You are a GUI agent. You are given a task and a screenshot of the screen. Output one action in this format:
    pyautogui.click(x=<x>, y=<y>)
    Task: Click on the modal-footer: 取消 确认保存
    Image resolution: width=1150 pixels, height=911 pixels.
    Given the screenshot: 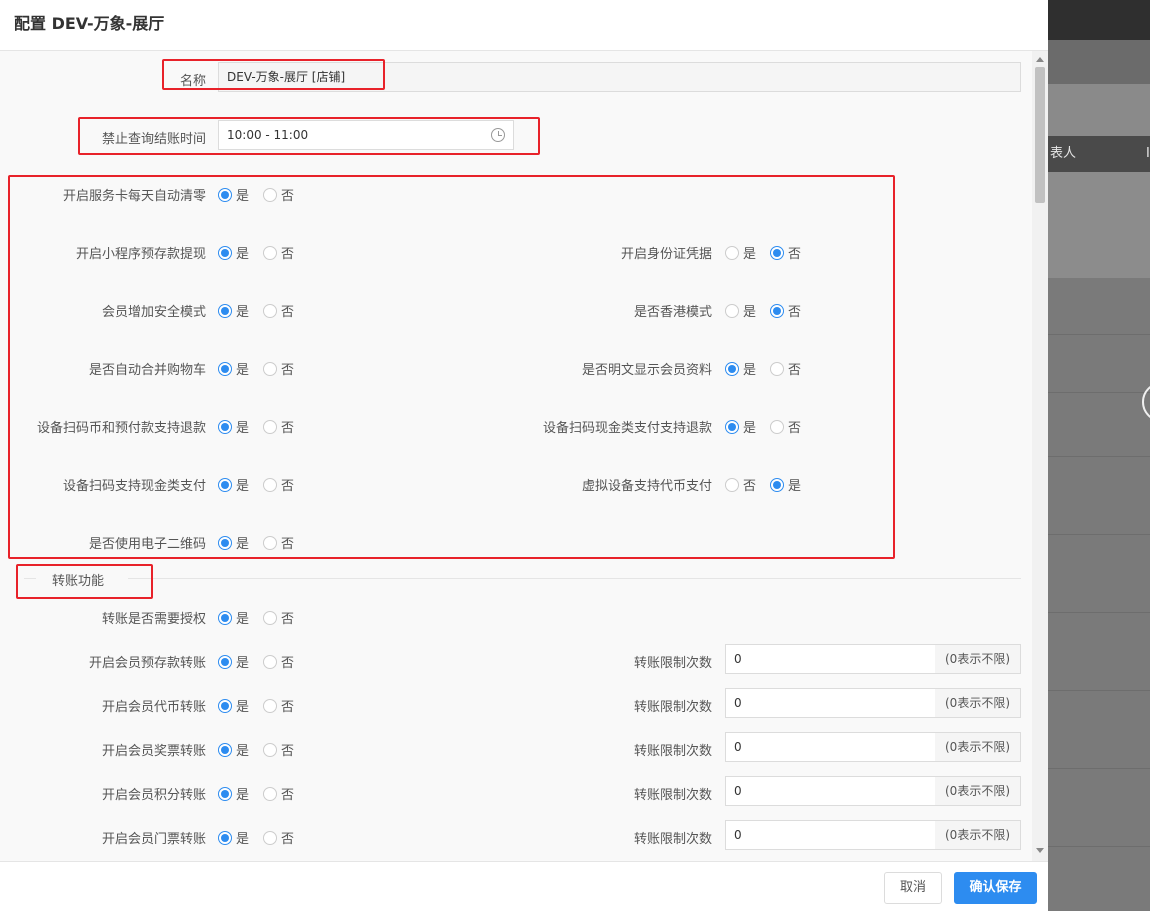 What is the action you would take?
    pyautogui.click(x=524, y=886)
    